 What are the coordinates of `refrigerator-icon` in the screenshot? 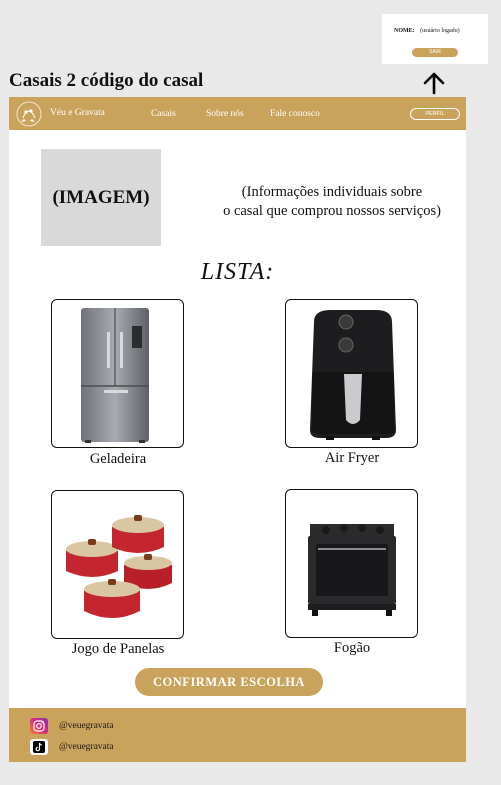 It's located at (115, 375).